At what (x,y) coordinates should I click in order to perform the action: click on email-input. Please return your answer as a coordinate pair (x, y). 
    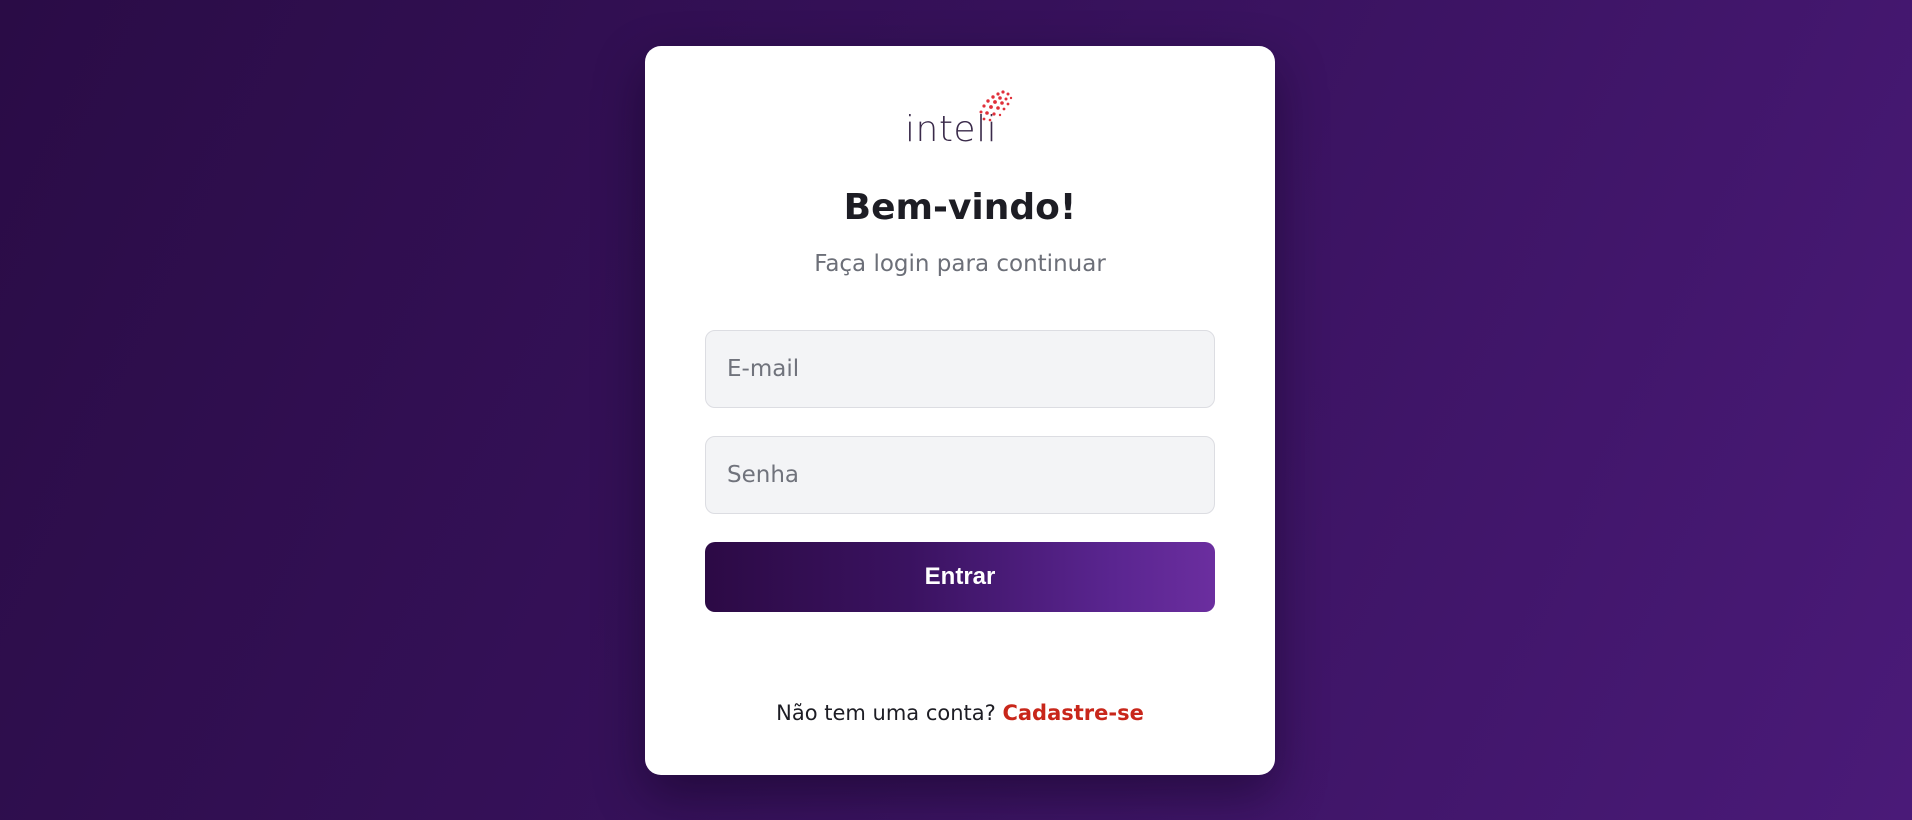
    Looking at the image, I should click on (960, 369).